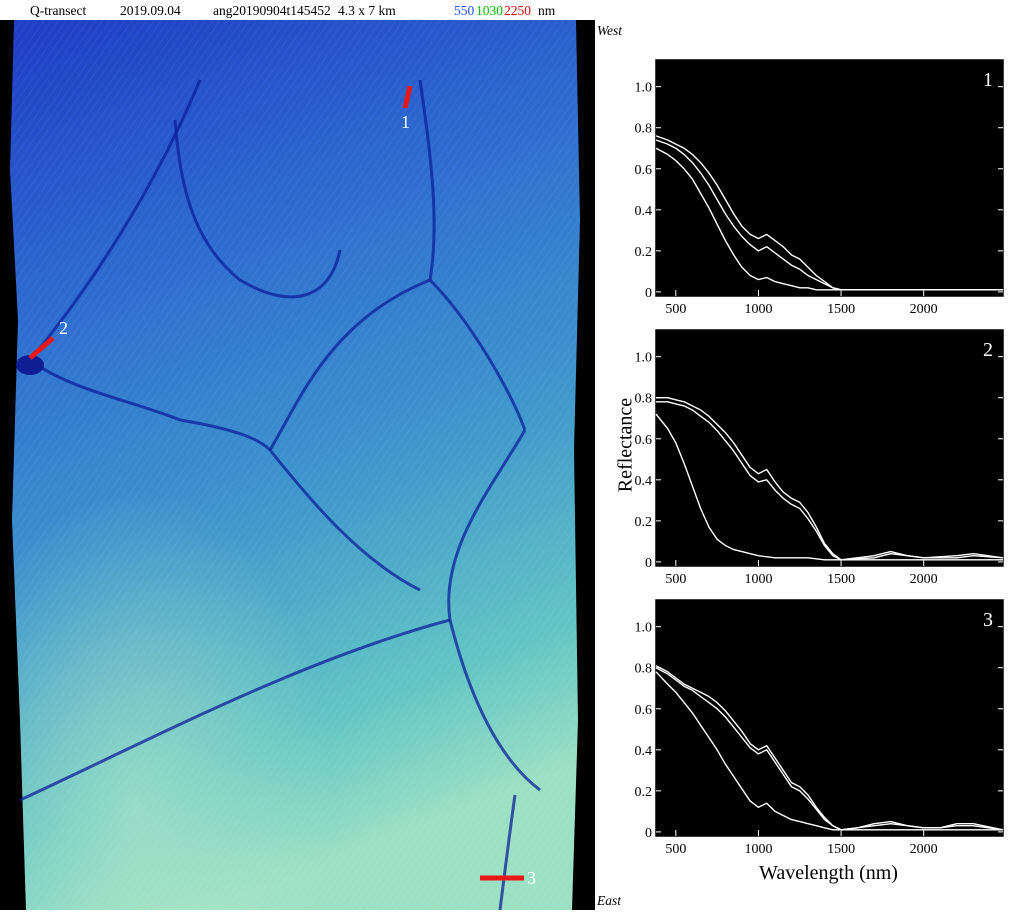 This screenshot has width=1010, height=915. I want to click on panel-number-label: 2, so click(988, 350).